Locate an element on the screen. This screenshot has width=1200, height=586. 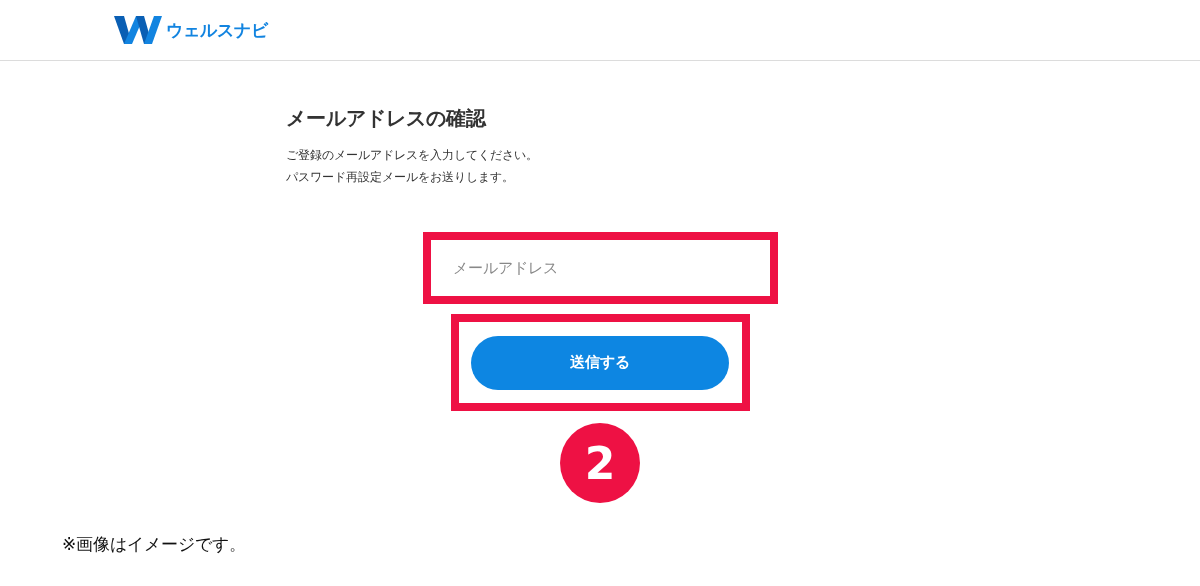
page-title: メールアドレスの確認 is located at coordinates (387, 118).